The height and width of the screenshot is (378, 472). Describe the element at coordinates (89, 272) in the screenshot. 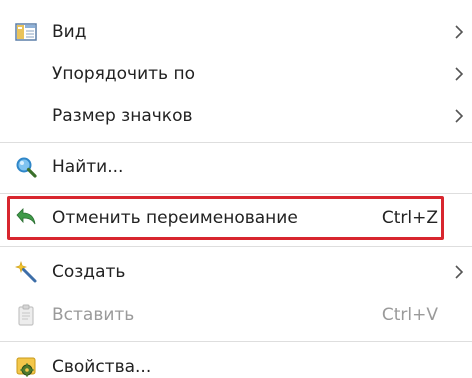

I see `menu-item-label: Создать` at that location.